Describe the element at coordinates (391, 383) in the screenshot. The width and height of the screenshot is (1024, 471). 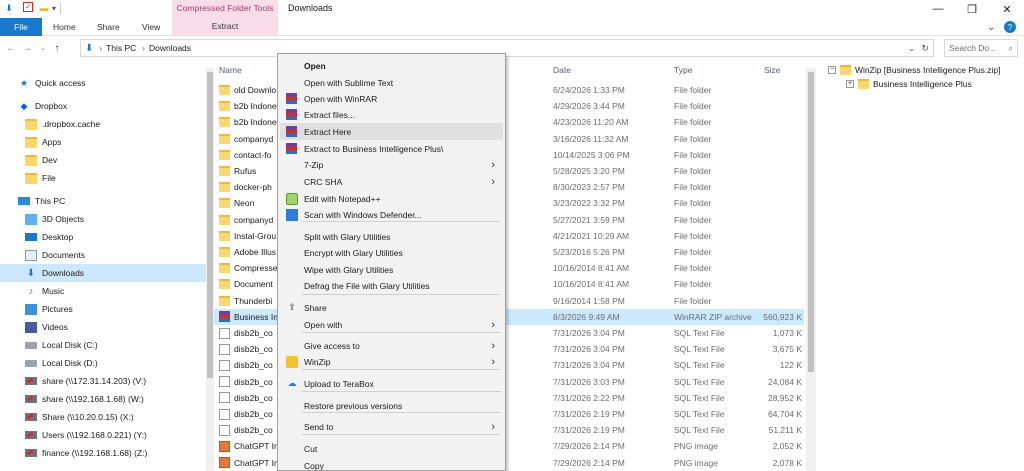
I see `menu-item-upload-to-terabox: ☁ Upload to TeraBox` at that location.